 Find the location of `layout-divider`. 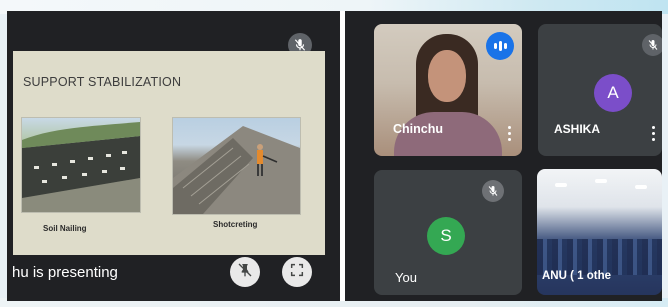

layout-divider is located at coordinates (342, 156).